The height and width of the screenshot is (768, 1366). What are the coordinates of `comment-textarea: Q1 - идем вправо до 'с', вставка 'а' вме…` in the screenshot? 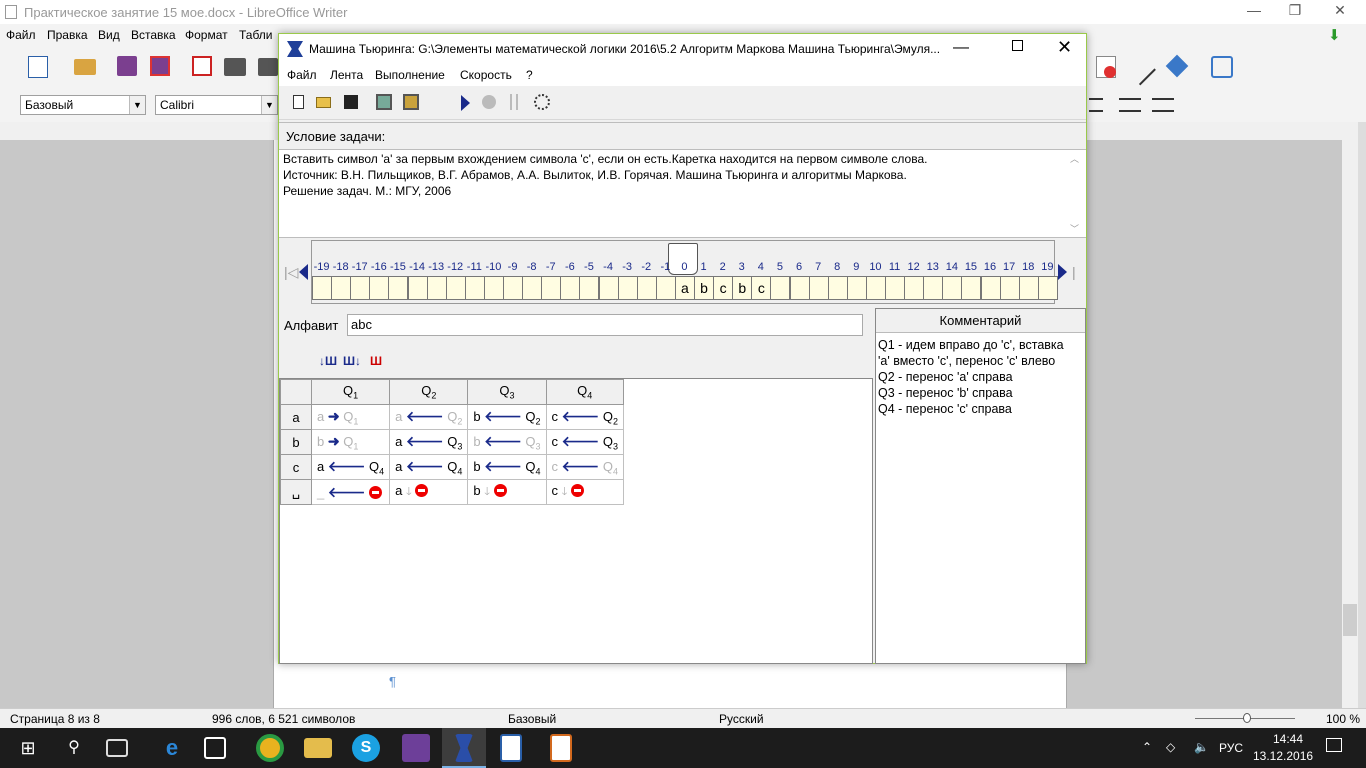 It's located at (981, 377).